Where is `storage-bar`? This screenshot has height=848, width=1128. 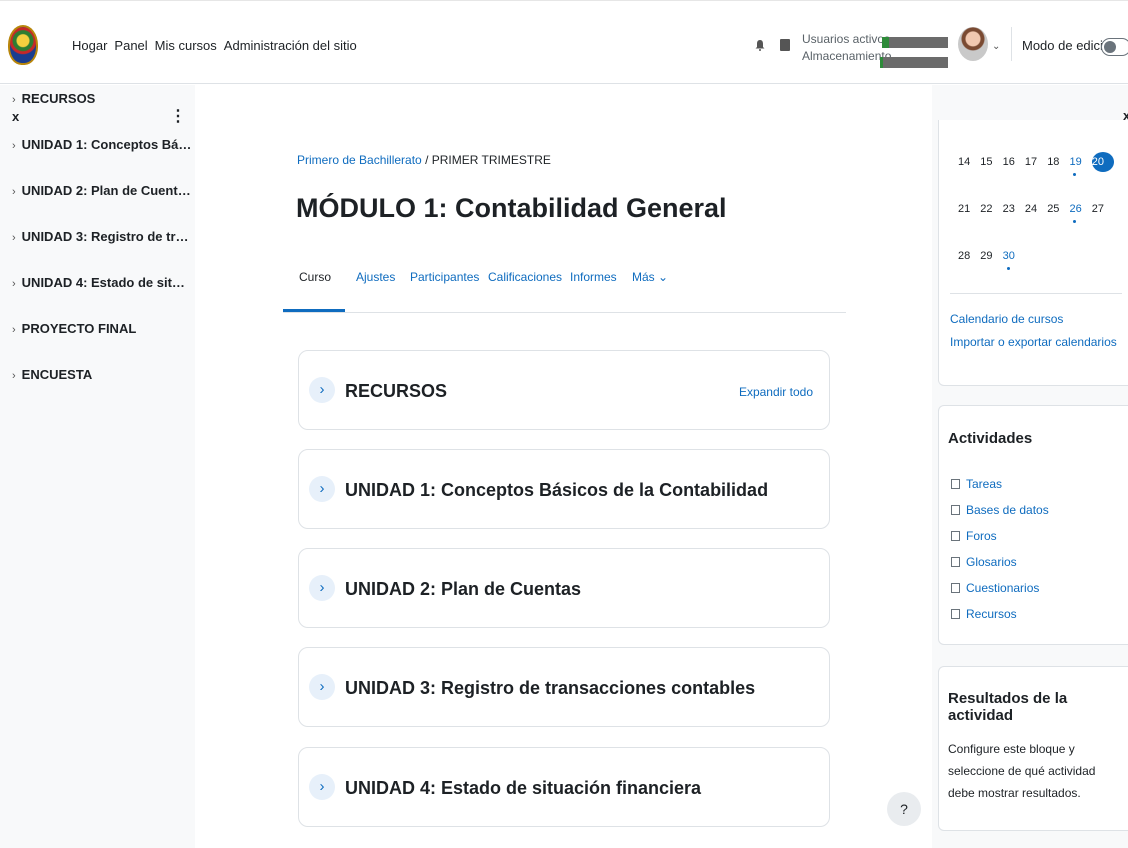
storage-bar is located at coordinates (914, 62).